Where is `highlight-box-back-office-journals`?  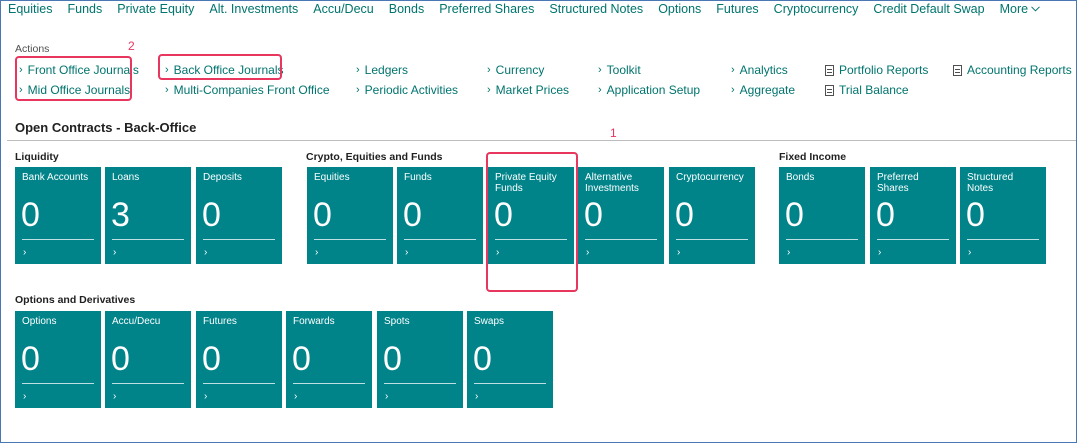
highlight-box-back-office-journals is located at coordinates (220, 67).